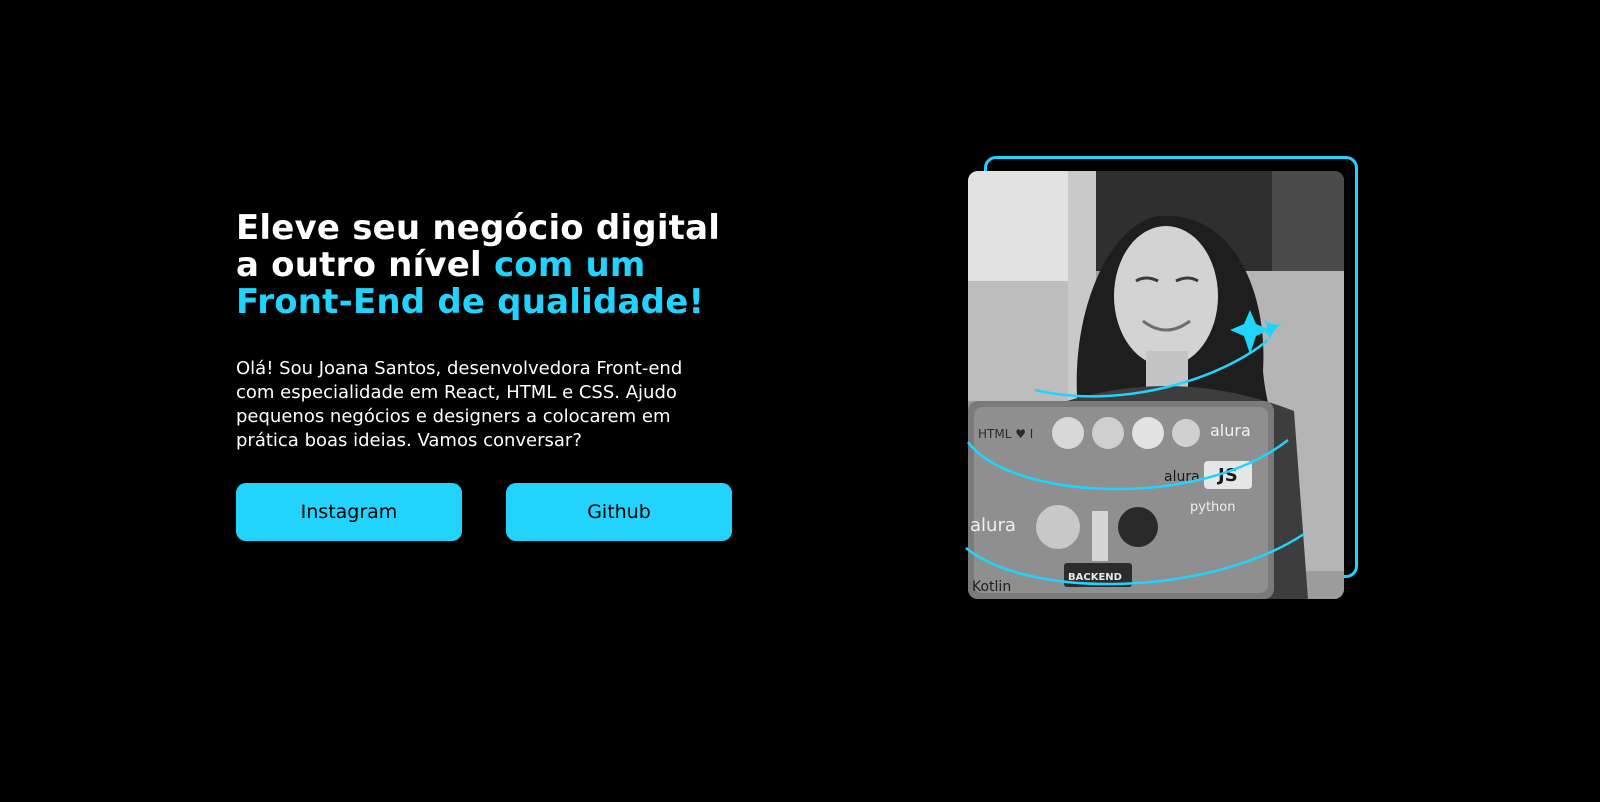 This screenshot has width=1600, height=802. I want to click on swirl-ring-middle, so click(1127, 465).